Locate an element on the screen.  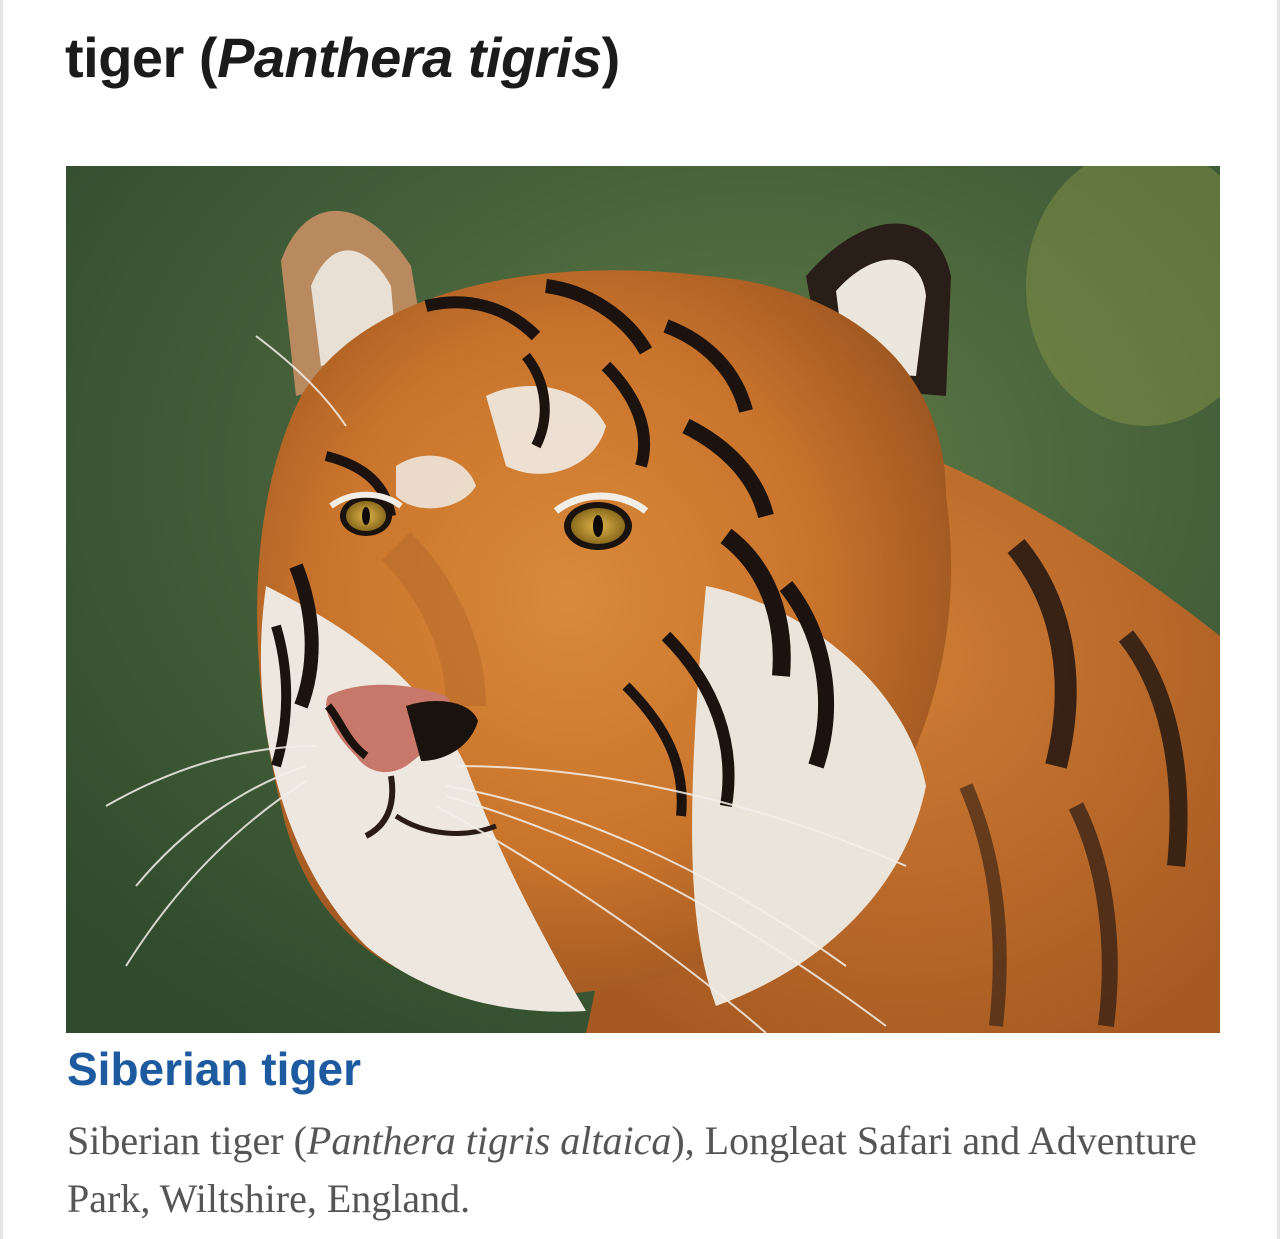
caption-scientific-name: Panthera tigris altaica is located at coordinates (489, 1140).